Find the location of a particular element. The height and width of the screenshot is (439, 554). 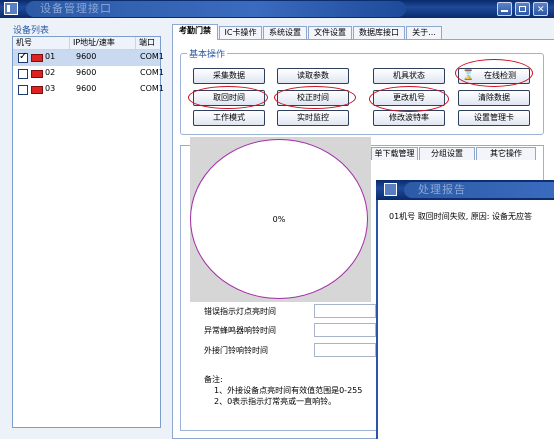

change-device-no-button: 更改机号 is located at coordinates (409, 98).